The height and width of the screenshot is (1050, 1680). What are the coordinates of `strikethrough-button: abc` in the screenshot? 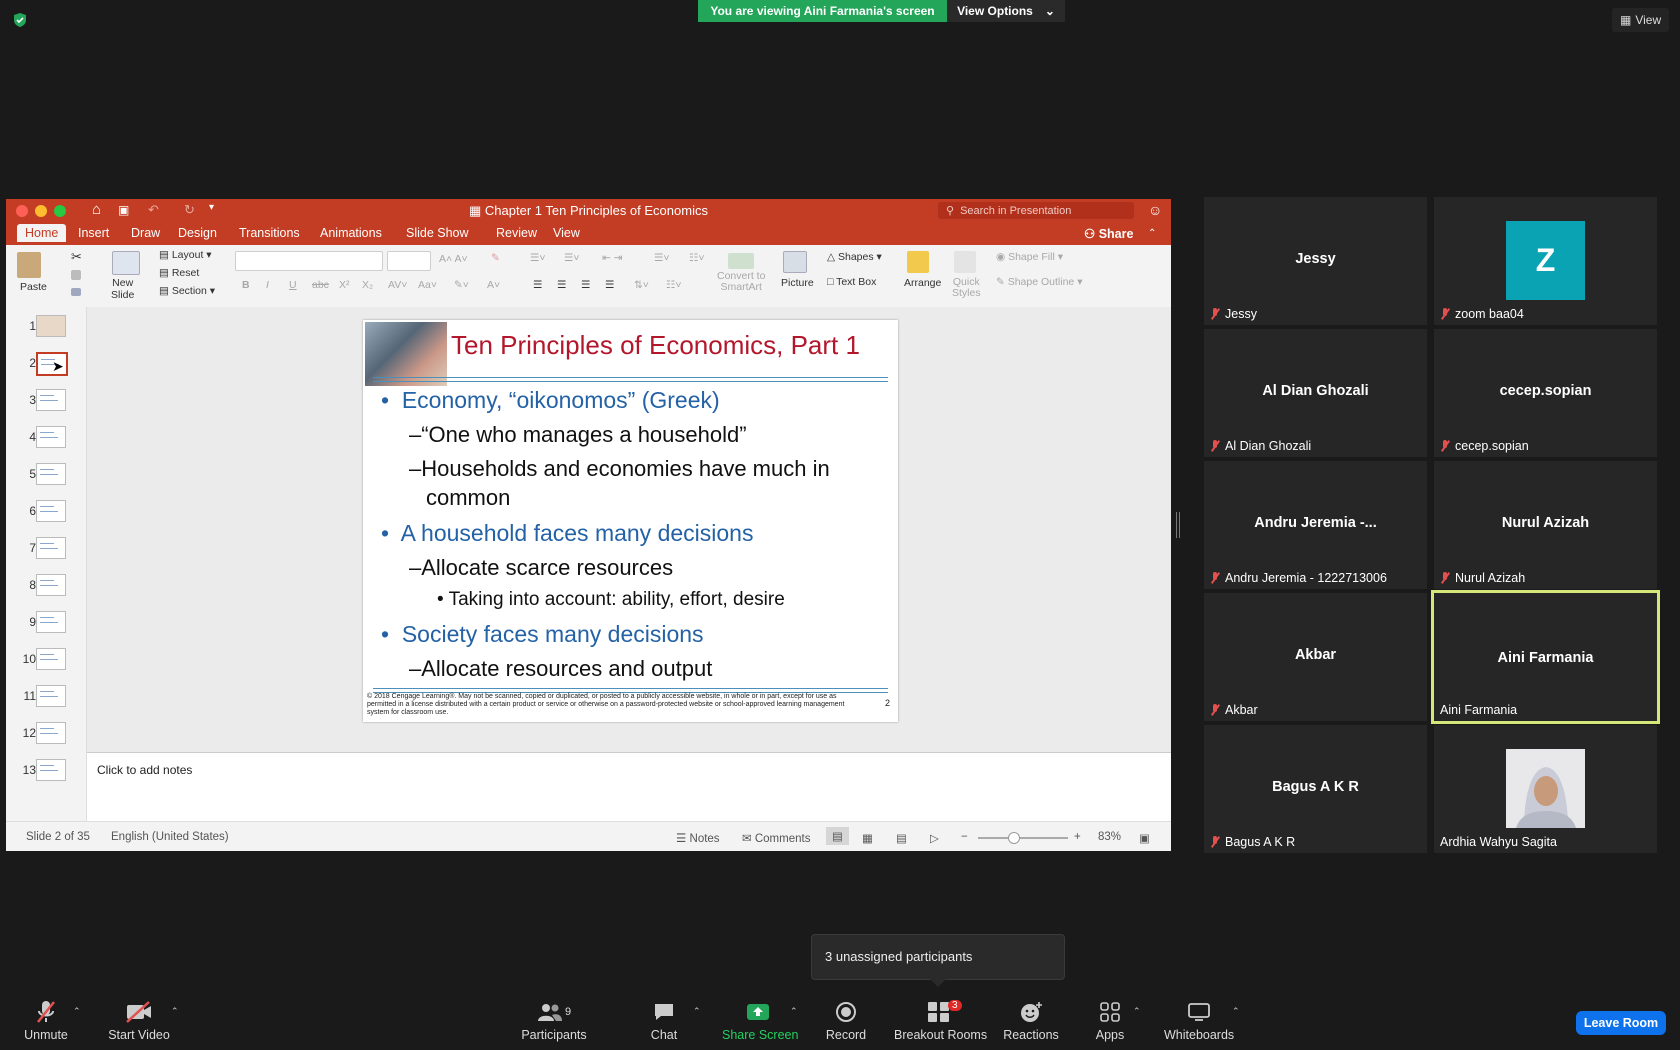 It's located at (320, 285).